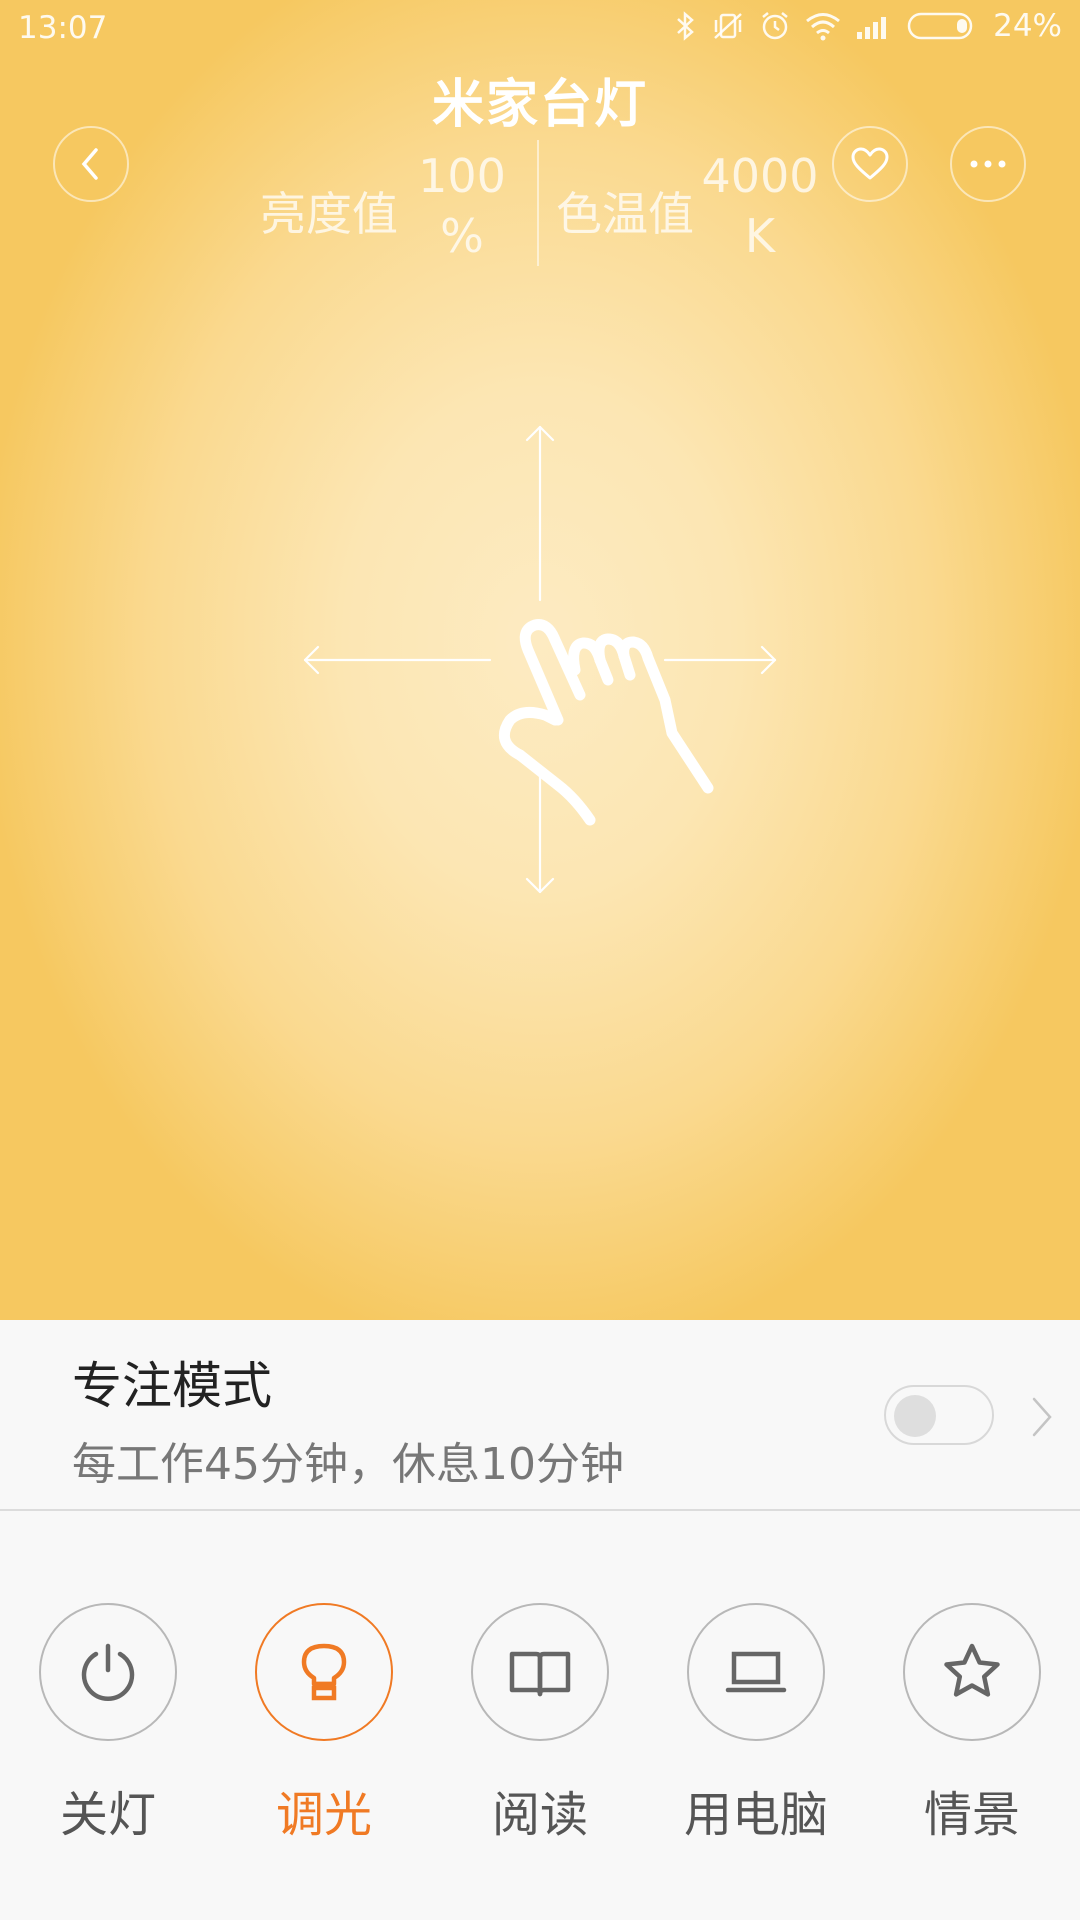 This screenshot has width=1080, height=1920. I want to click on status-icons: 24%, so click(868, 26).